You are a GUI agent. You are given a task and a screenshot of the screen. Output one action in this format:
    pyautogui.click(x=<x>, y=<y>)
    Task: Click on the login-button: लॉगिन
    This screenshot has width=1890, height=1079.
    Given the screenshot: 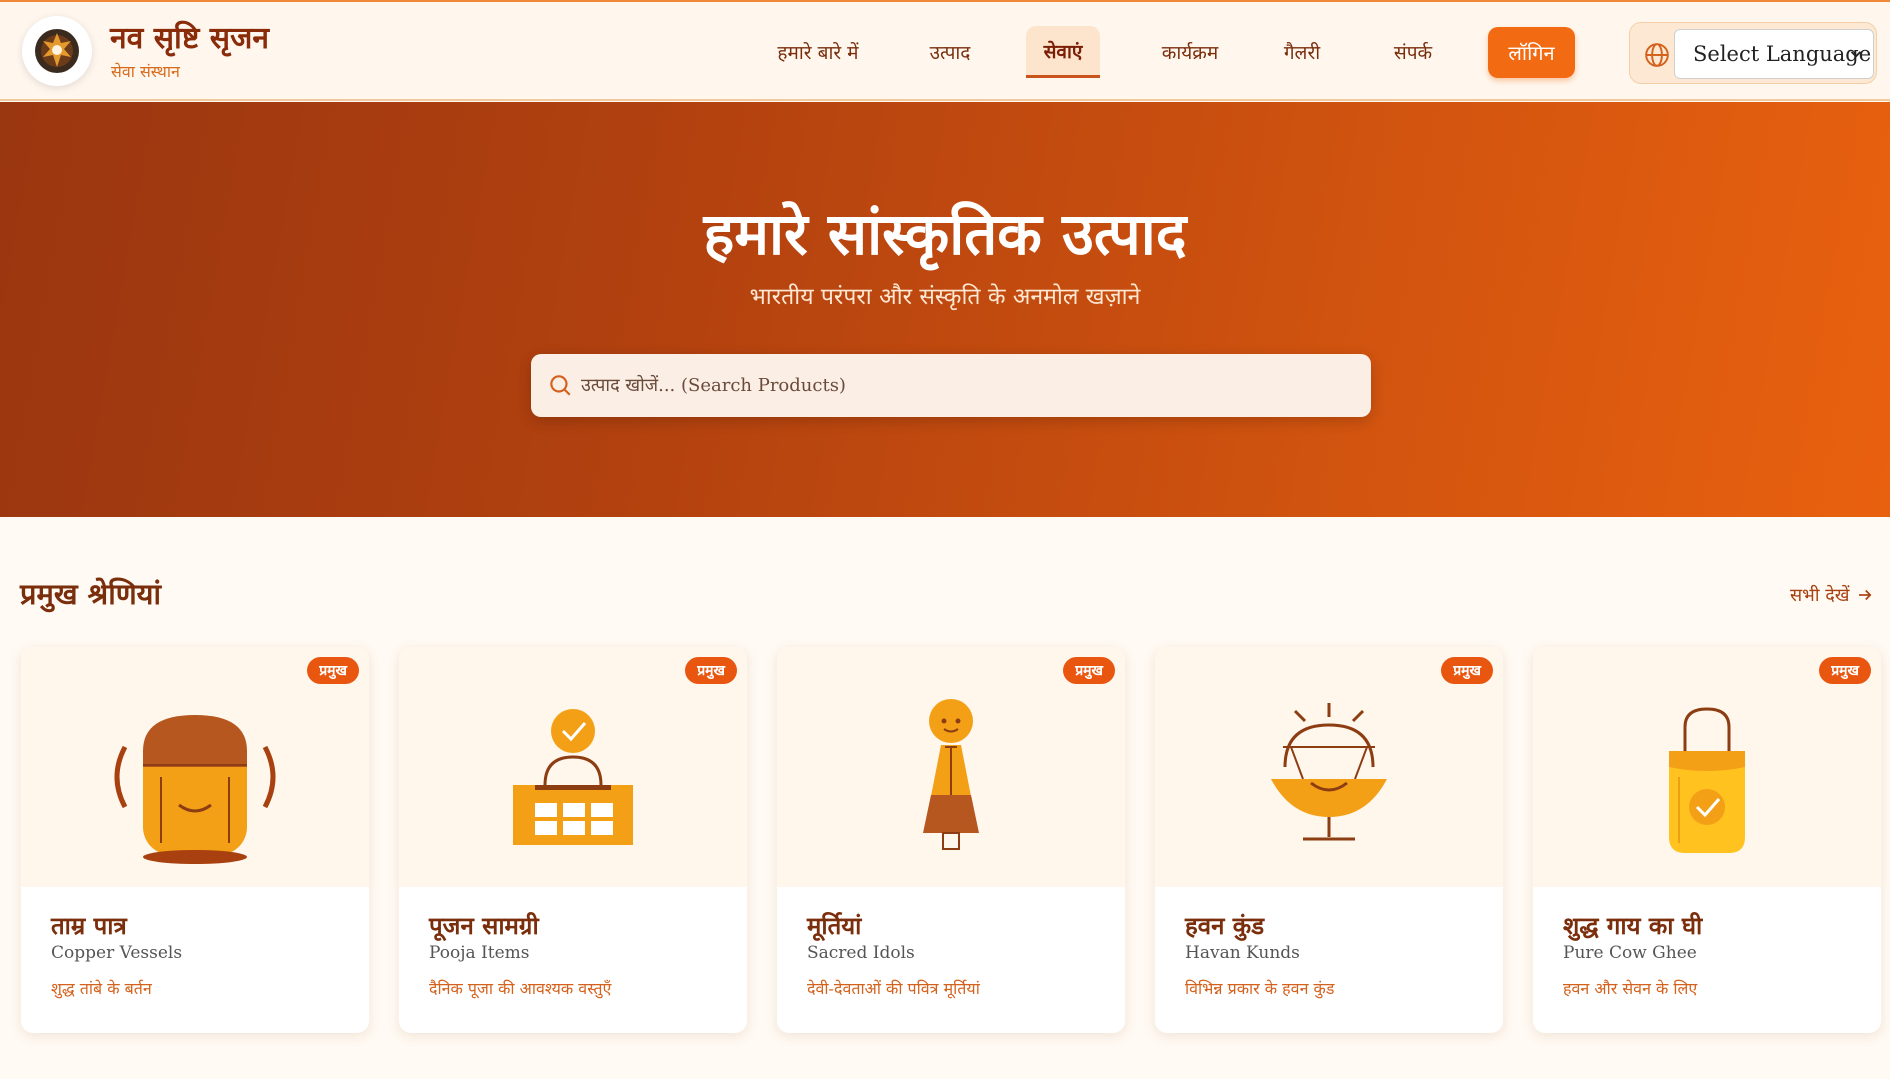 What is the action you would take?
    pyautogui.click(x=1531, y=52)
    